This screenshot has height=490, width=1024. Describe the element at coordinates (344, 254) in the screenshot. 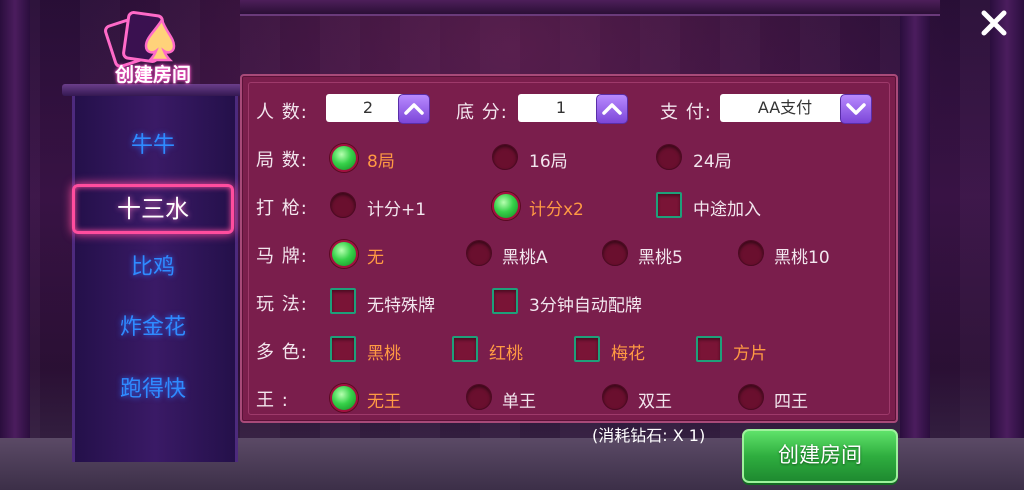

I see `horse-card-radio-none` at that location.